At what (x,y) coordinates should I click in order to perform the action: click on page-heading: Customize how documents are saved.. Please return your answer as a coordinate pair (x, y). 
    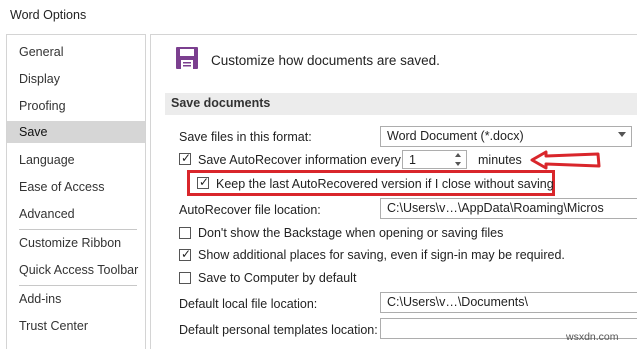
    Looking at the image, I should click on (325, 60).